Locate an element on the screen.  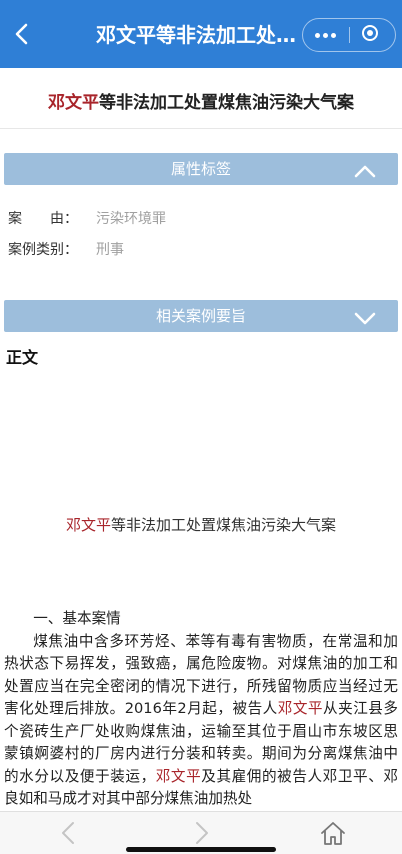
body-title-highlight: 邓文平 is located at coordinates (88, 525).